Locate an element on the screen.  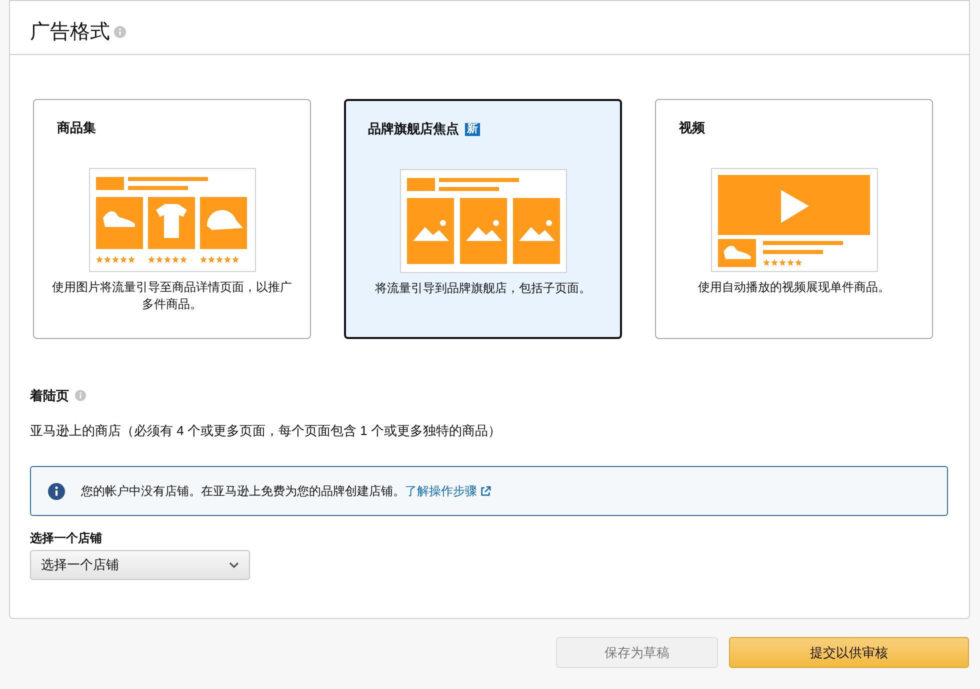
format-description: 将流量引导到品牌旗舰店，包括子页面。 is located at coordinates (483, 288).